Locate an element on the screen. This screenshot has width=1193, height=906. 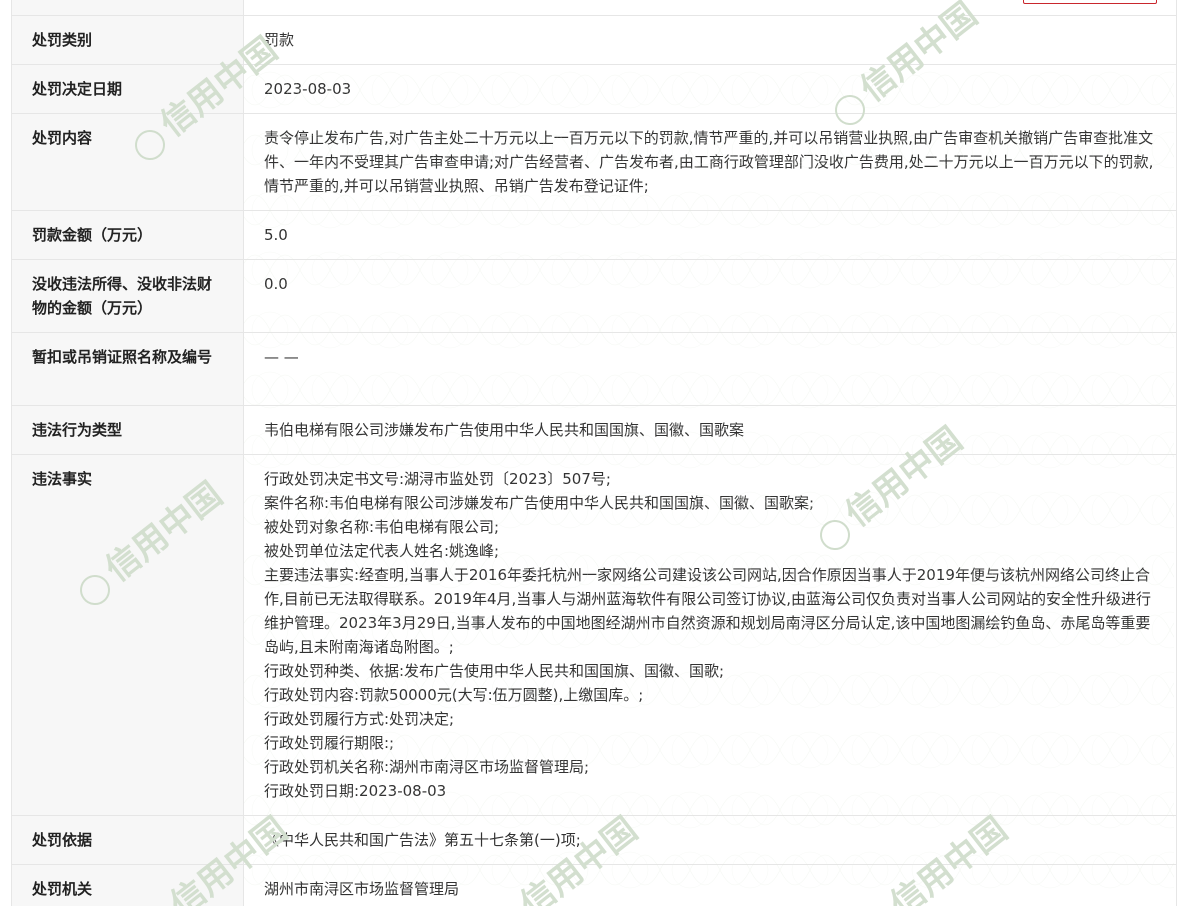
value-penalty-category: 罚款 is located at coordinates (710, 40).